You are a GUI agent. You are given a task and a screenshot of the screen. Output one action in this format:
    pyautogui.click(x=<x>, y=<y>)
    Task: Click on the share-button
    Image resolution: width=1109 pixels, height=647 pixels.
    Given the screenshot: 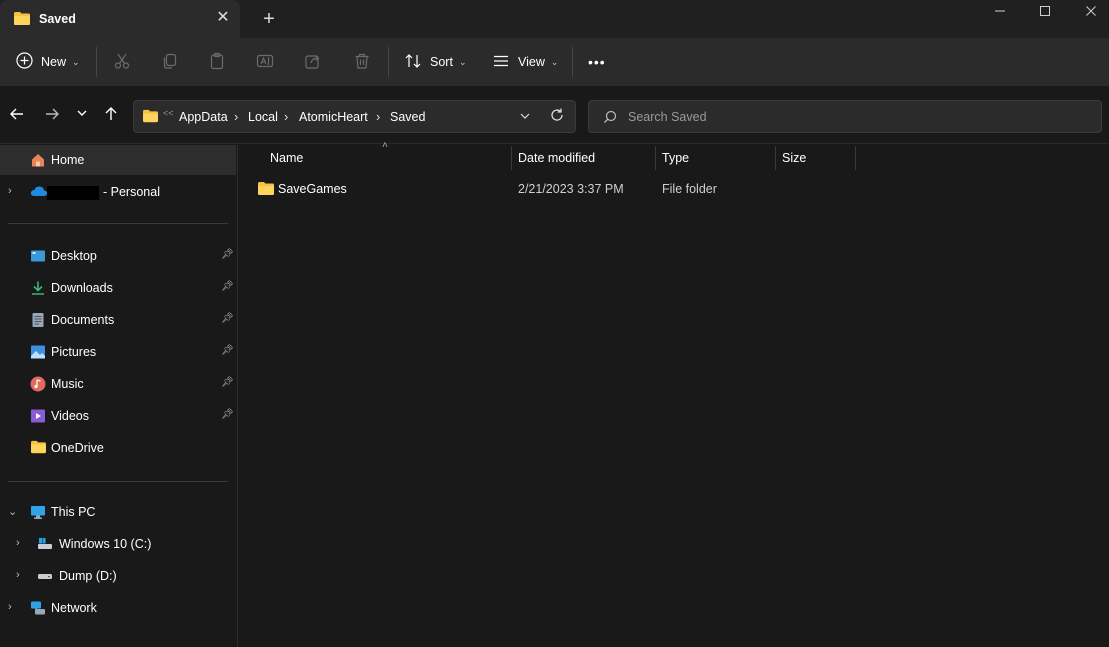 What is the action you would take?
    pyautogui.click(x=313, y=62)
    